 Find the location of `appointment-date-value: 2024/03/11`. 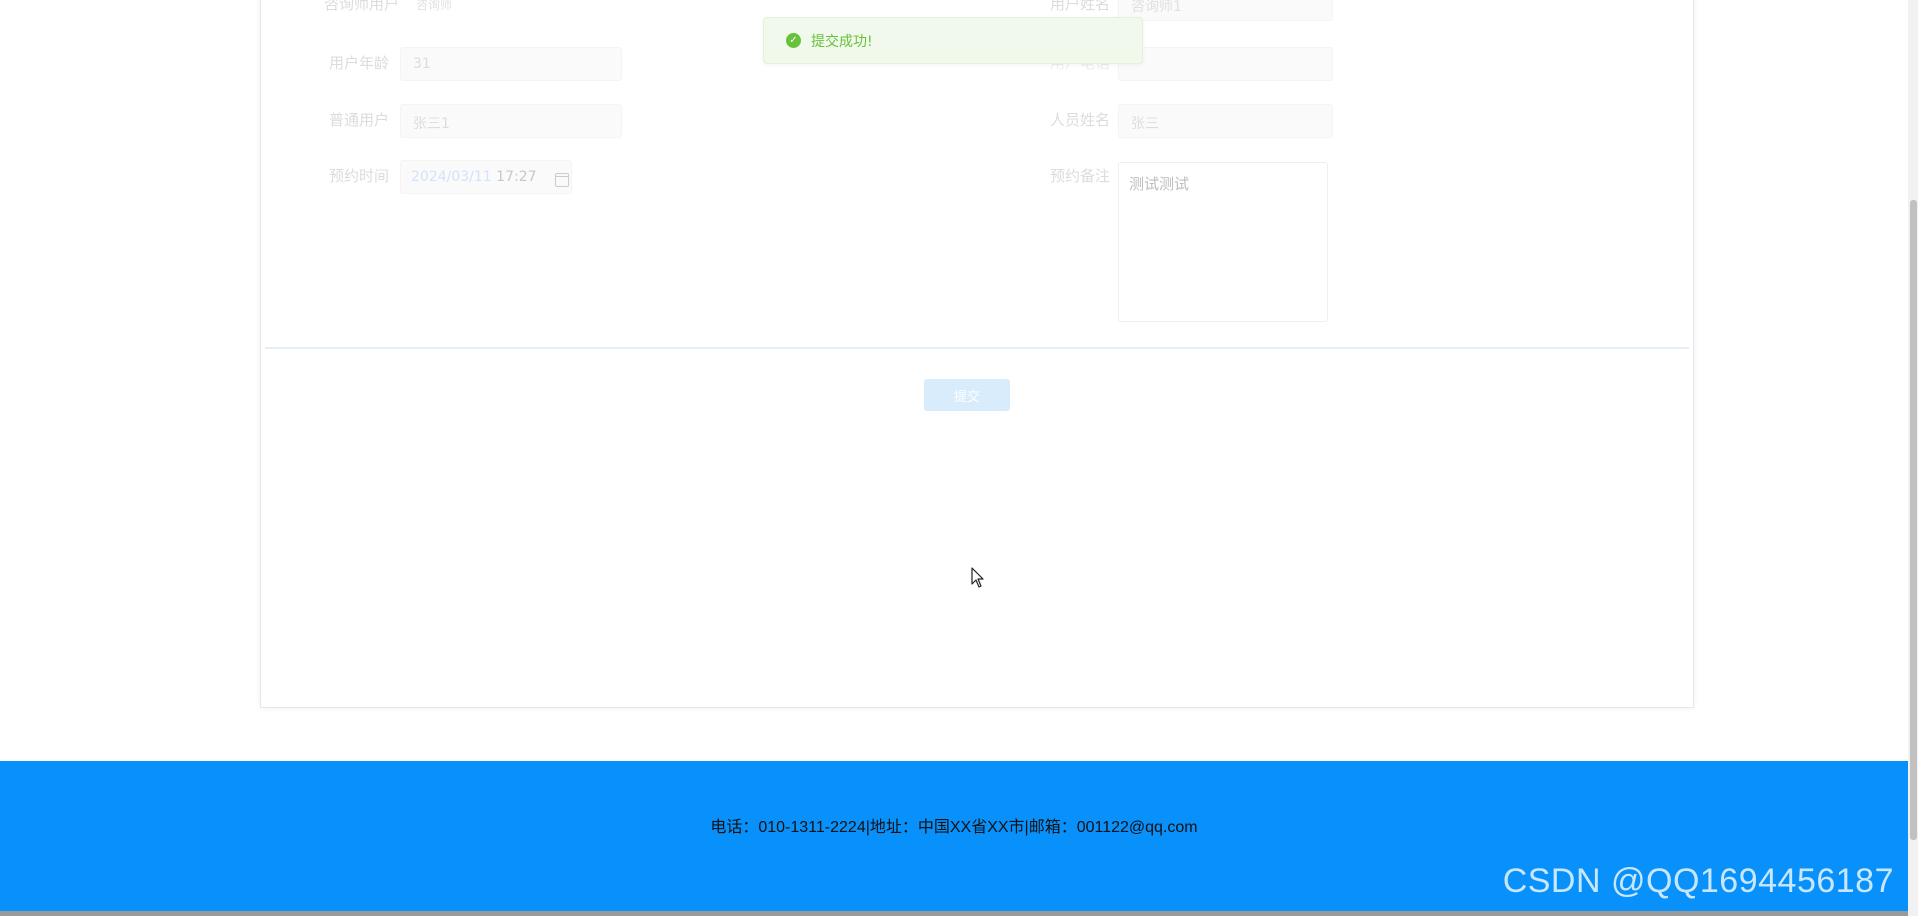

appointment-date-value: 2024/03/11 is located at coordinates (451, 177).